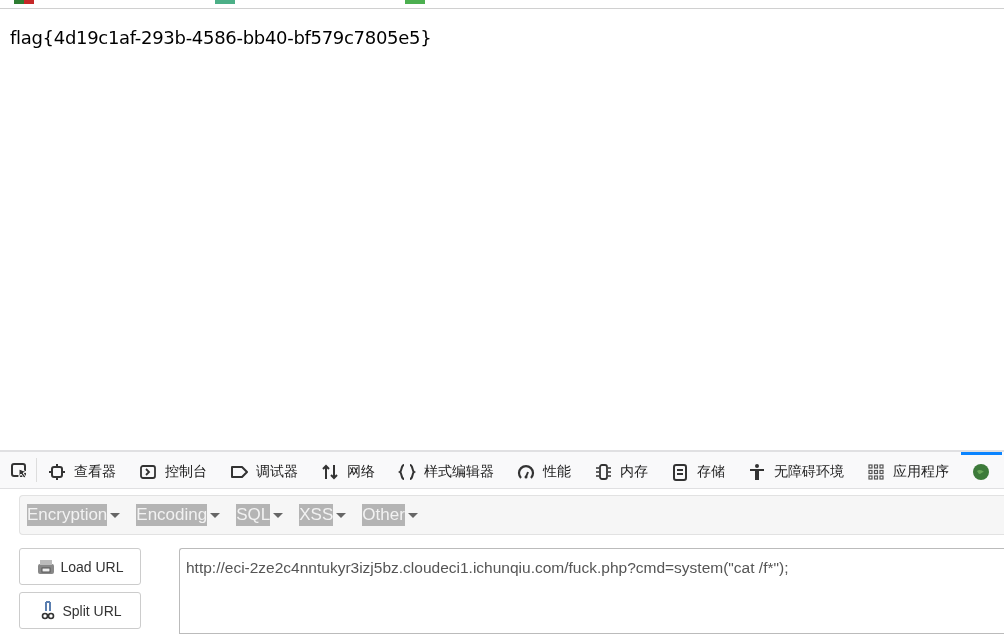 This screenshot has height=634, width=1004. I want to click on round-logo-icon, so click(981, 471).